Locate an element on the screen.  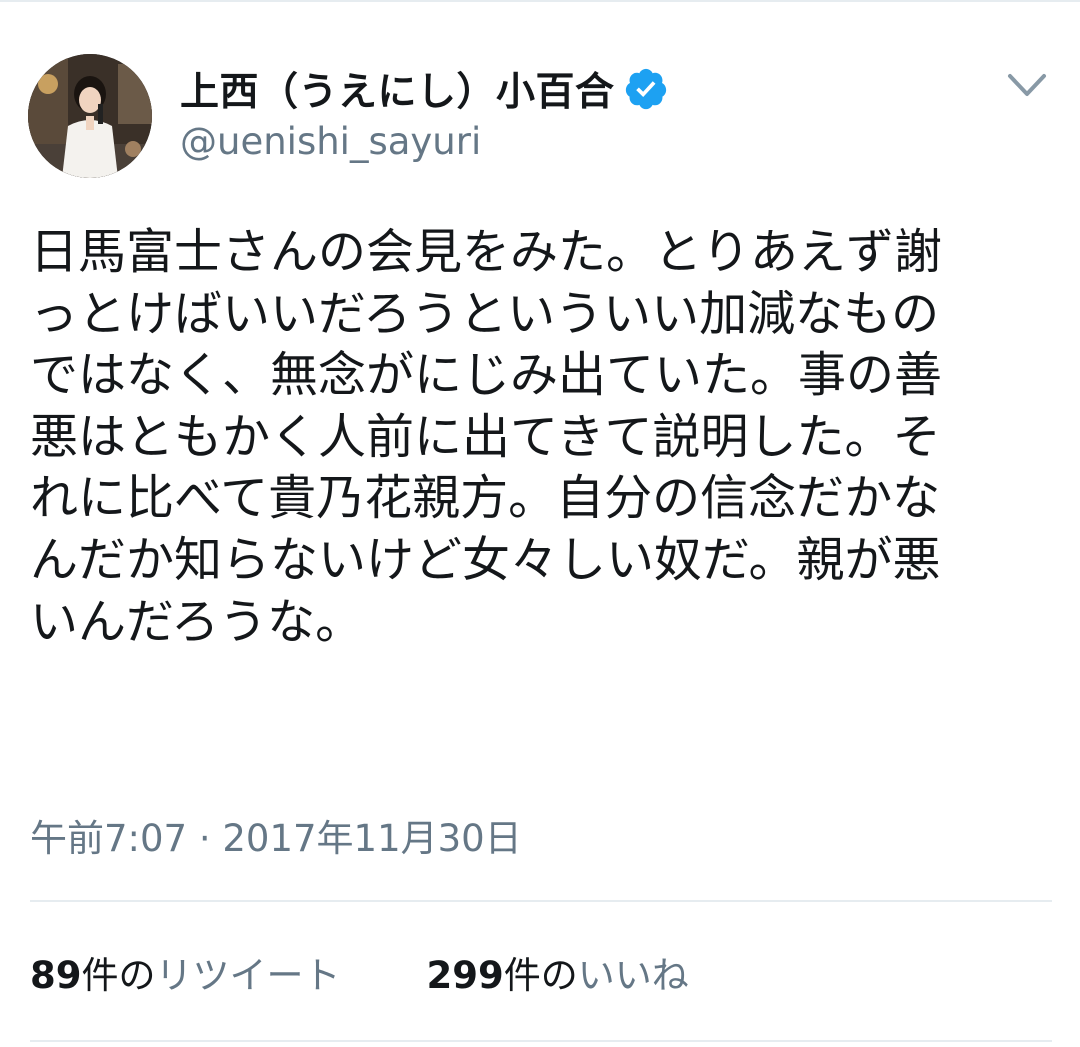
like-count: 299 件の いいね is located at coordinates (558, 972).